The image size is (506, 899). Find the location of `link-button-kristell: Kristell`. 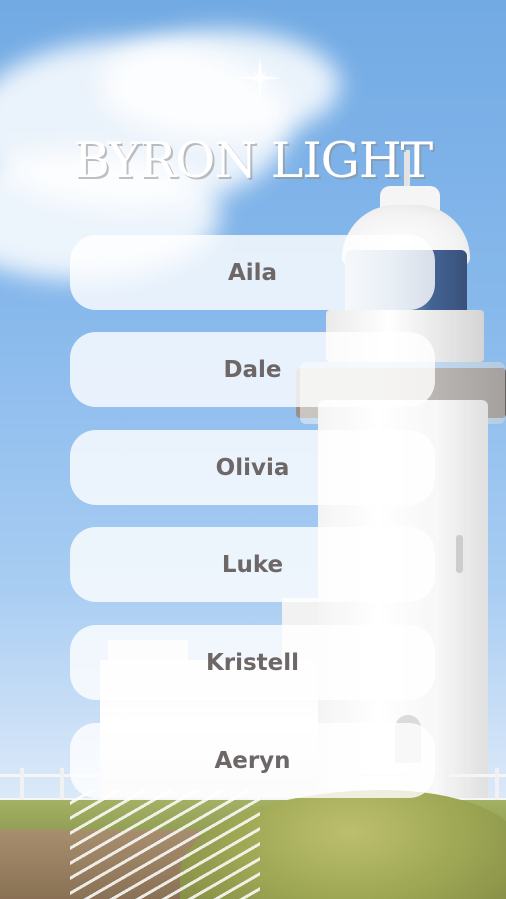

link-button-kristell: Kristell is located at coordinates (252, 662).